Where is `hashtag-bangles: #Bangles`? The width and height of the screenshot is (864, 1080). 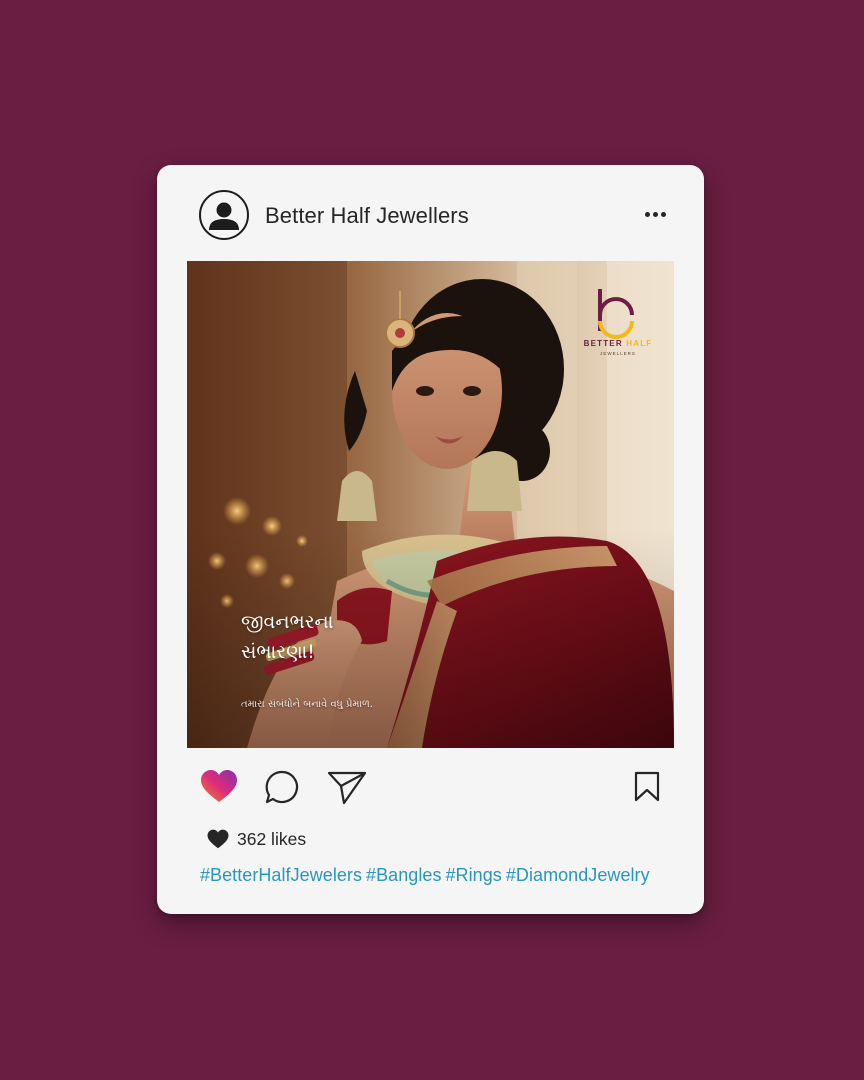 hashtag-bangles: #Bangles is located at coordinates (403, 875).